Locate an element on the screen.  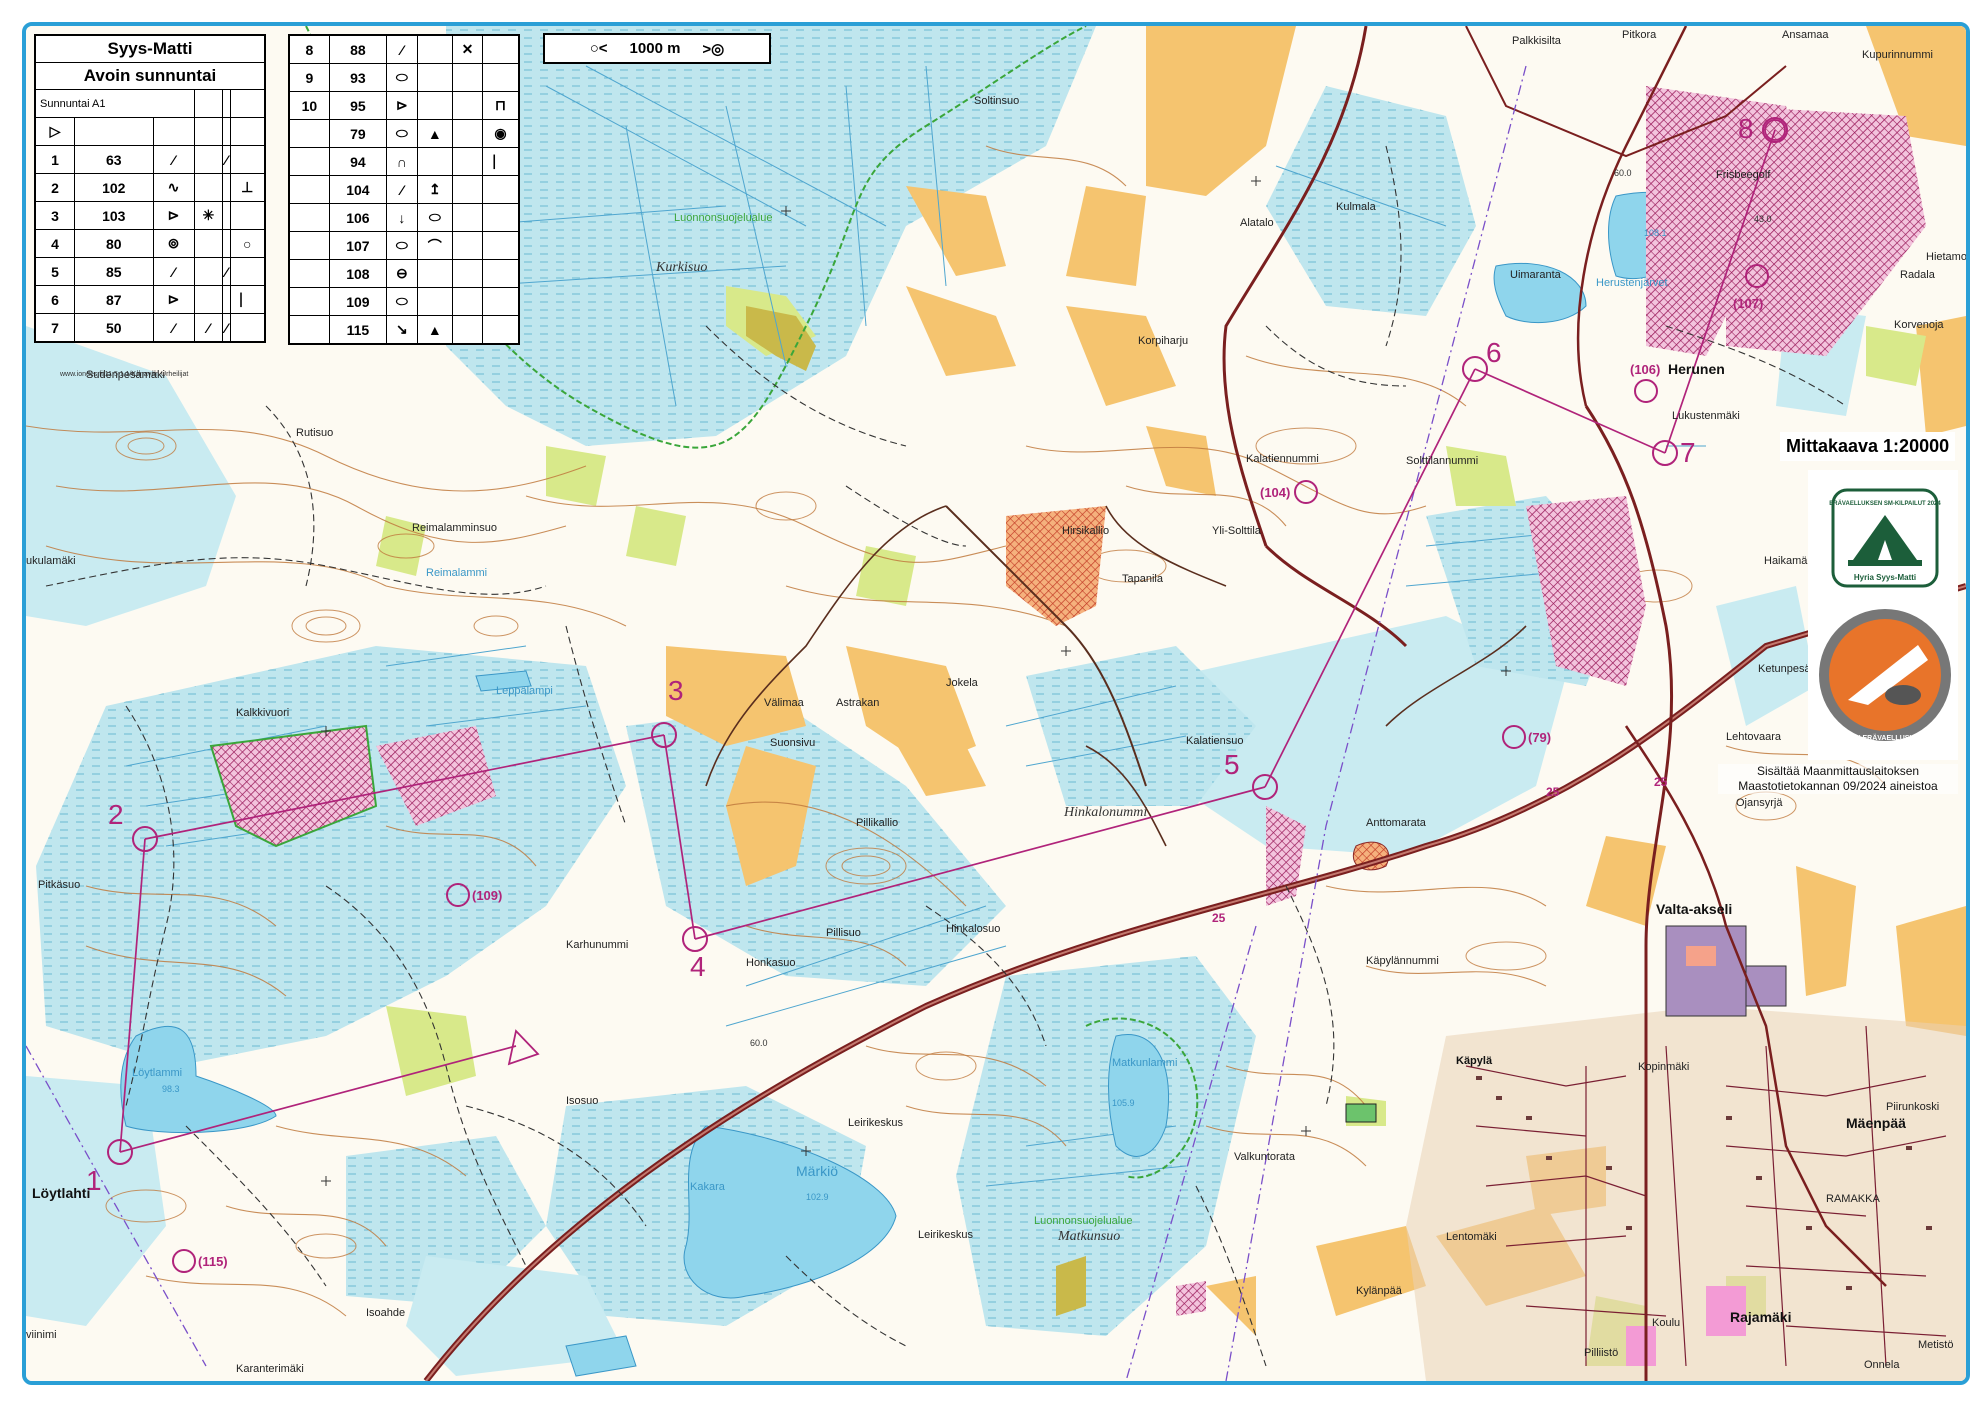
place-name: Hirsikallio is located at coordinates (1085, 531).